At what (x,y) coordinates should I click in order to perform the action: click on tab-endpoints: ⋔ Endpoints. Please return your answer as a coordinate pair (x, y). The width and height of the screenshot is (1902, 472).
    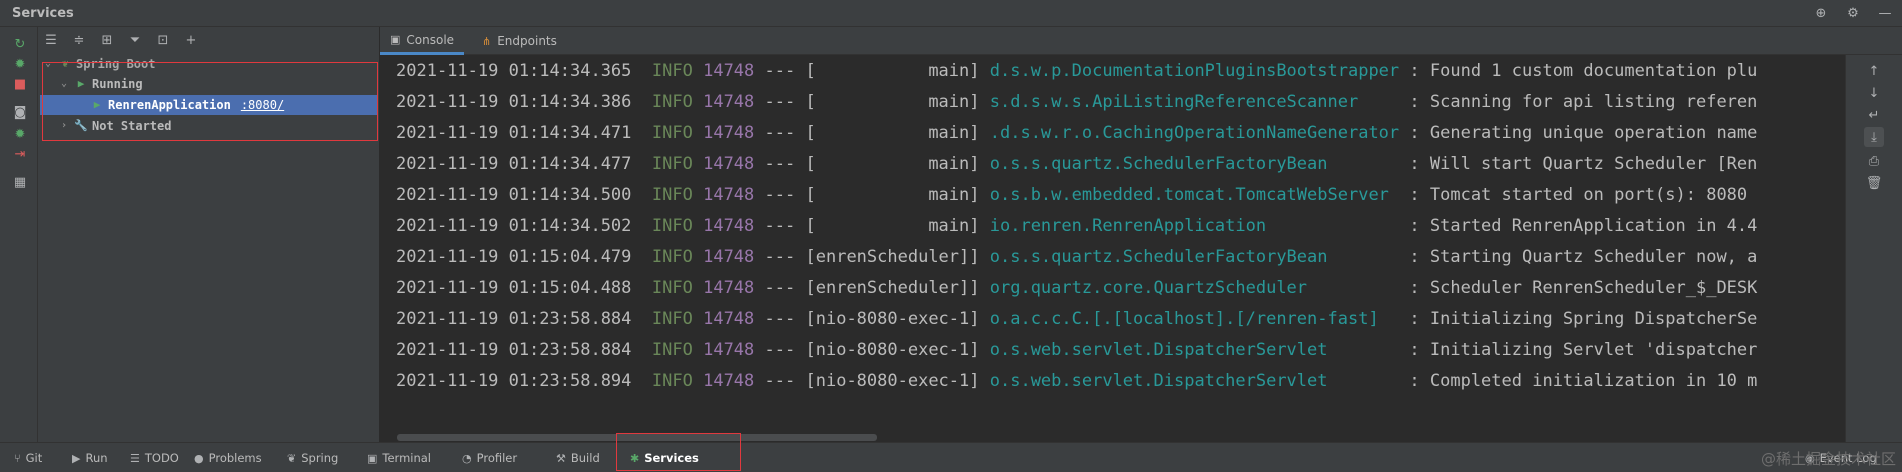
    Looking at the image, I should click on (519, 41).